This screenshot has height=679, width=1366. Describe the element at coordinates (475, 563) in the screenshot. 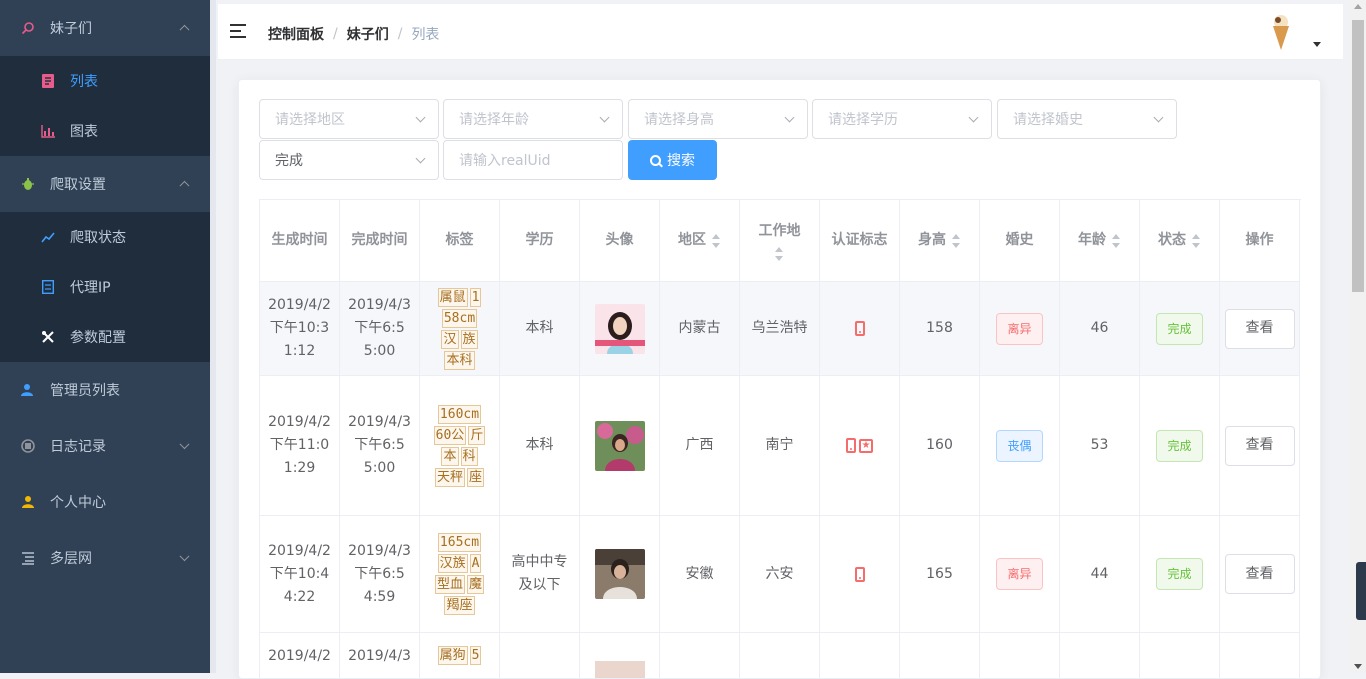

I see `tag: A` at that location.